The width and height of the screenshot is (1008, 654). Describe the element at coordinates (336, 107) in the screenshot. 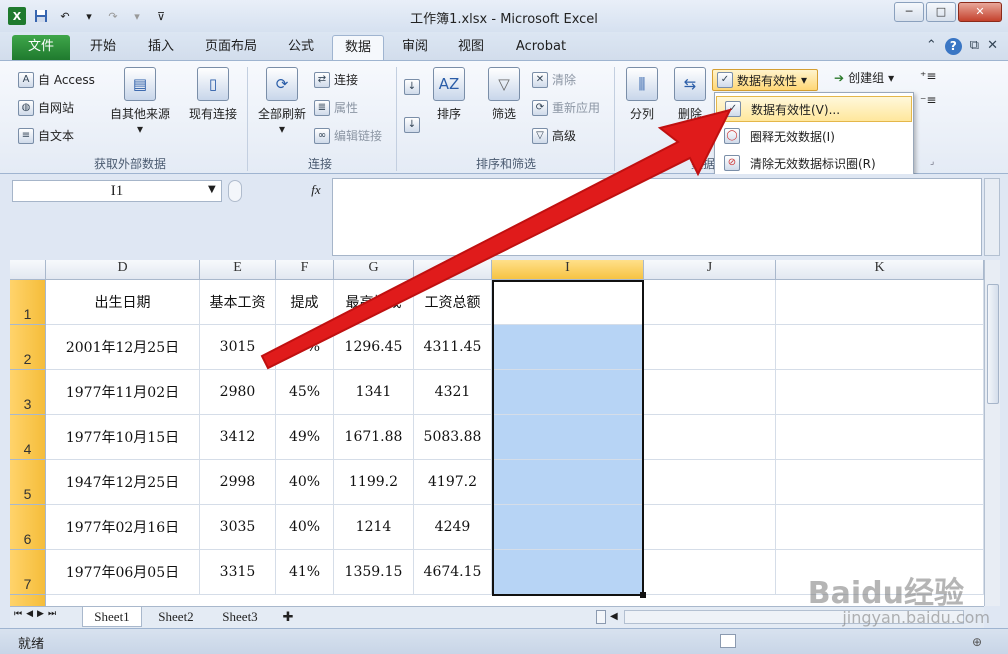

I see `properties-button: ≣ 属性` at that location.